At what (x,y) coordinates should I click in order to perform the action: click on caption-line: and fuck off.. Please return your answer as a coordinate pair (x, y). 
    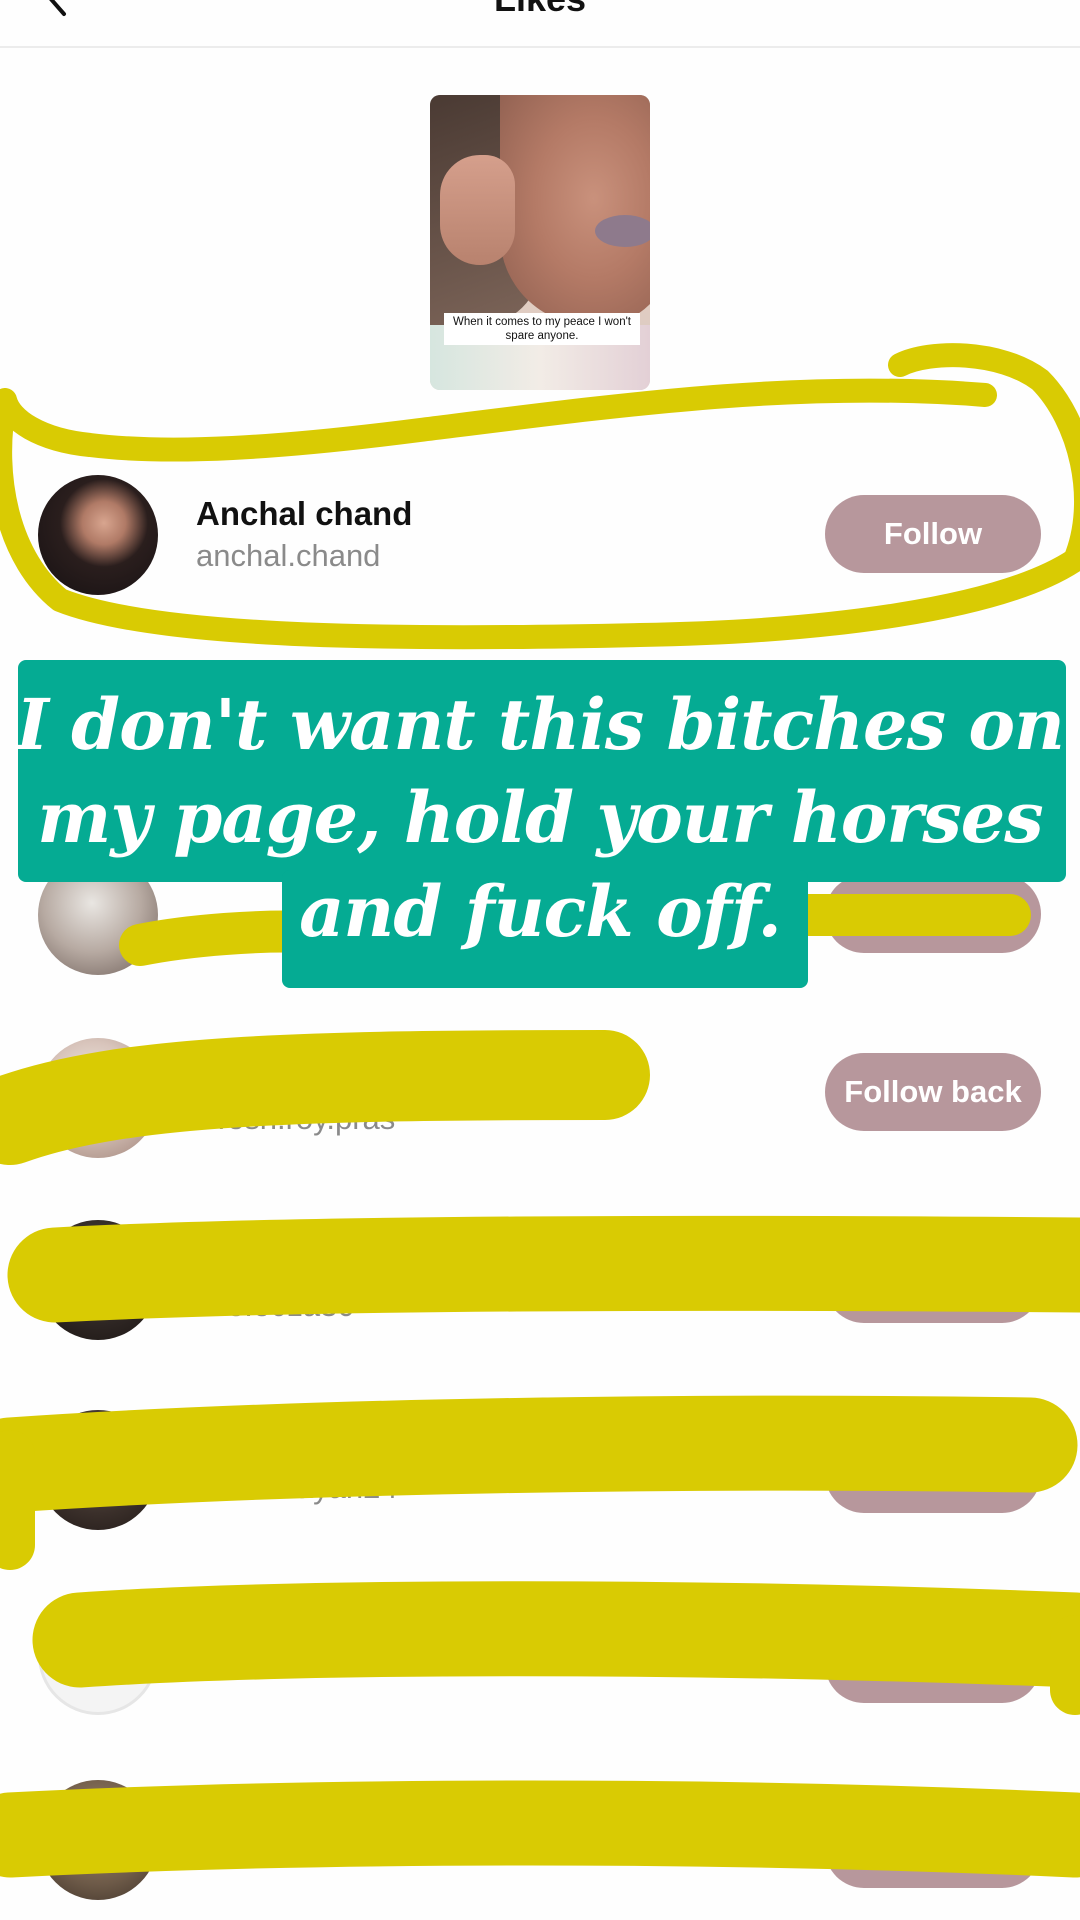
    Looking at the image, I should click on (540, 911).